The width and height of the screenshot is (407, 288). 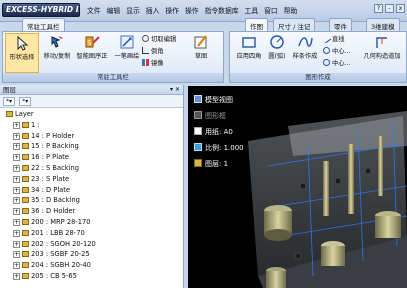 I want to click on mirror-button: 镜像, so click(x=153, y=64).